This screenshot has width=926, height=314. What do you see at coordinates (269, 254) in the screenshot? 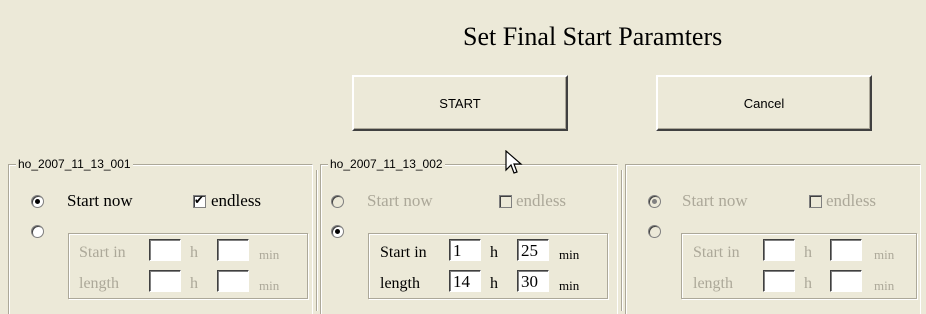
I see `minutes-unit-1a: min` at bounding box center [269, 254].